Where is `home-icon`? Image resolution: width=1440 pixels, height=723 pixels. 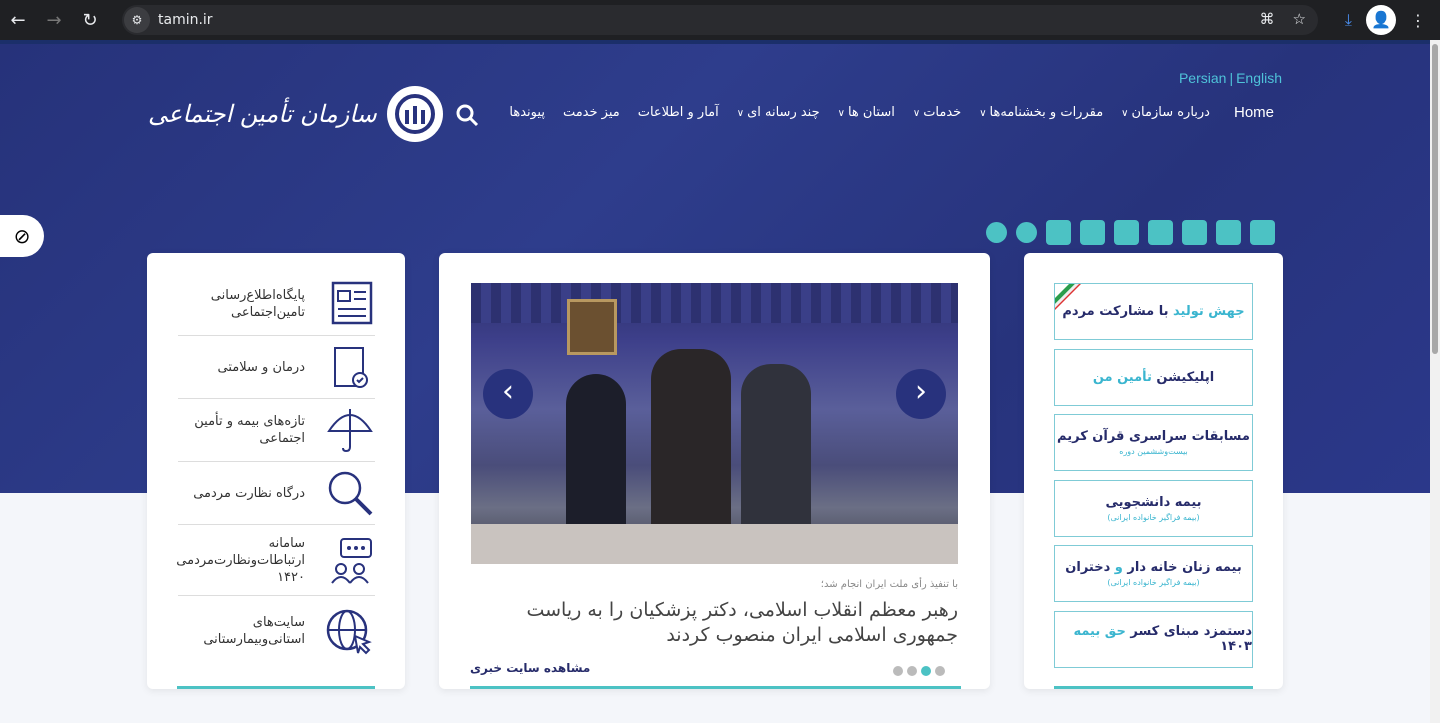 home-icon is located at coordinates (1262, 232).